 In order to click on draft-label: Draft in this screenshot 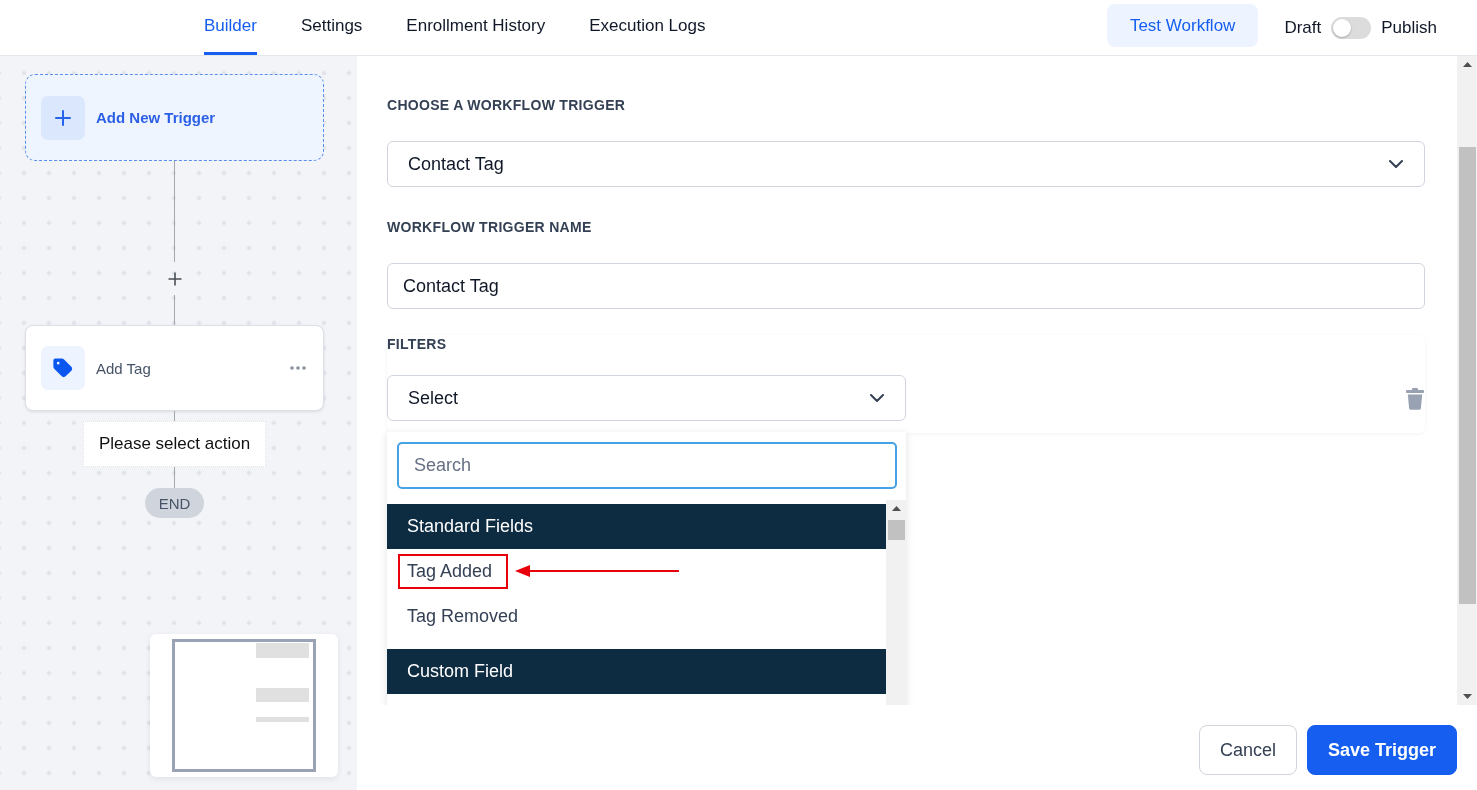, I will do `click(1303, 27)`.